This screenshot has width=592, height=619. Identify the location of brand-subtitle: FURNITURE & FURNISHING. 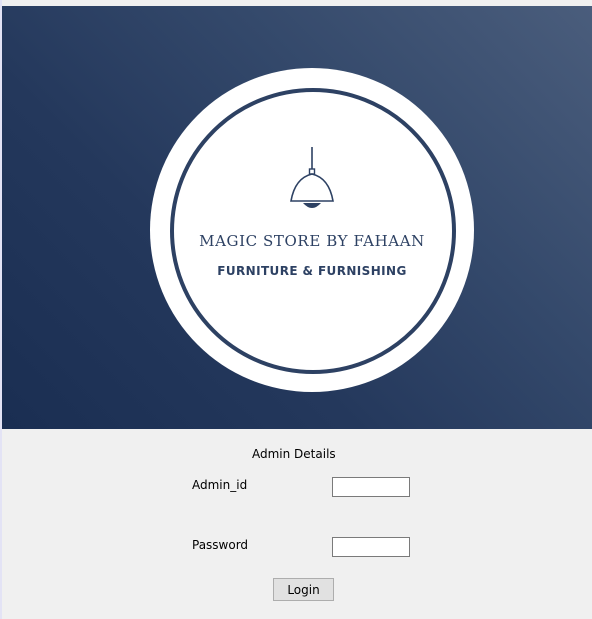
(312, 271).